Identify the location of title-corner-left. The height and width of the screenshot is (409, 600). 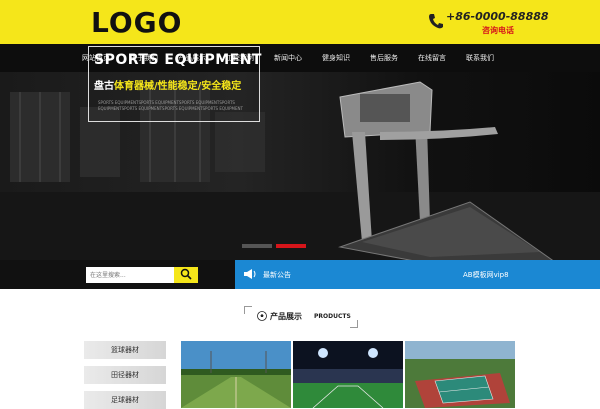
(248, 310).